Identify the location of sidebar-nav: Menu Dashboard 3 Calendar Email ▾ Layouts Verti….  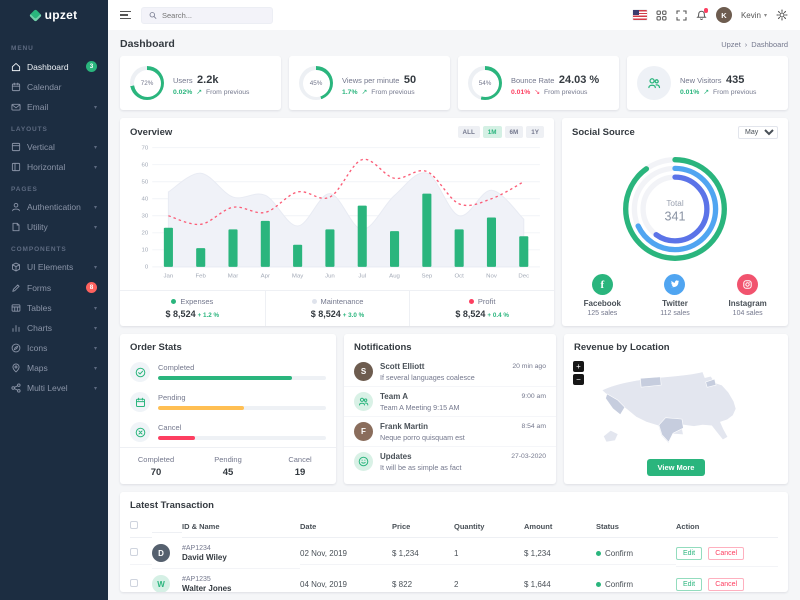
(54, 315).